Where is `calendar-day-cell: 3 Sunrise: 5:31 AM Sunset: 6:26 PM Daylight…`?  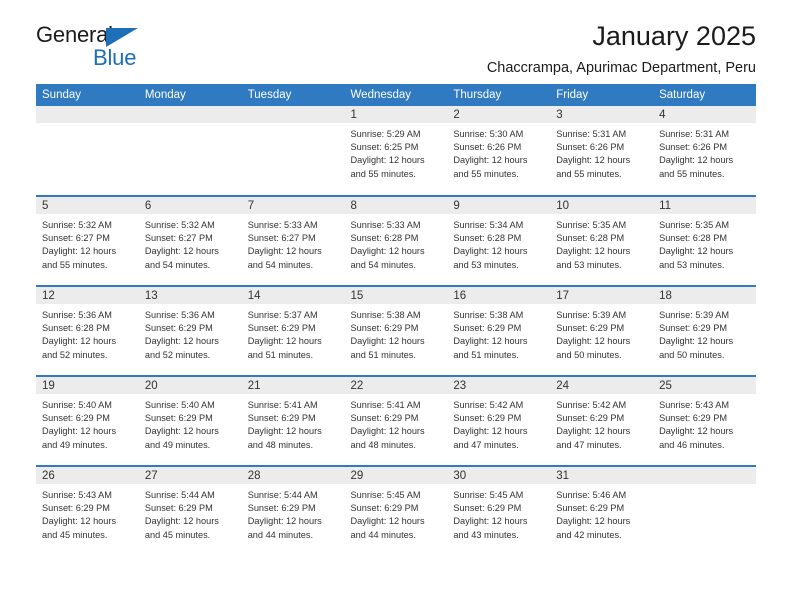 calendar-day-cell: 3 Sunrise: 5:31 AM Sunset: 6:26 PM Daylight… is located at coordinates (602, 151).